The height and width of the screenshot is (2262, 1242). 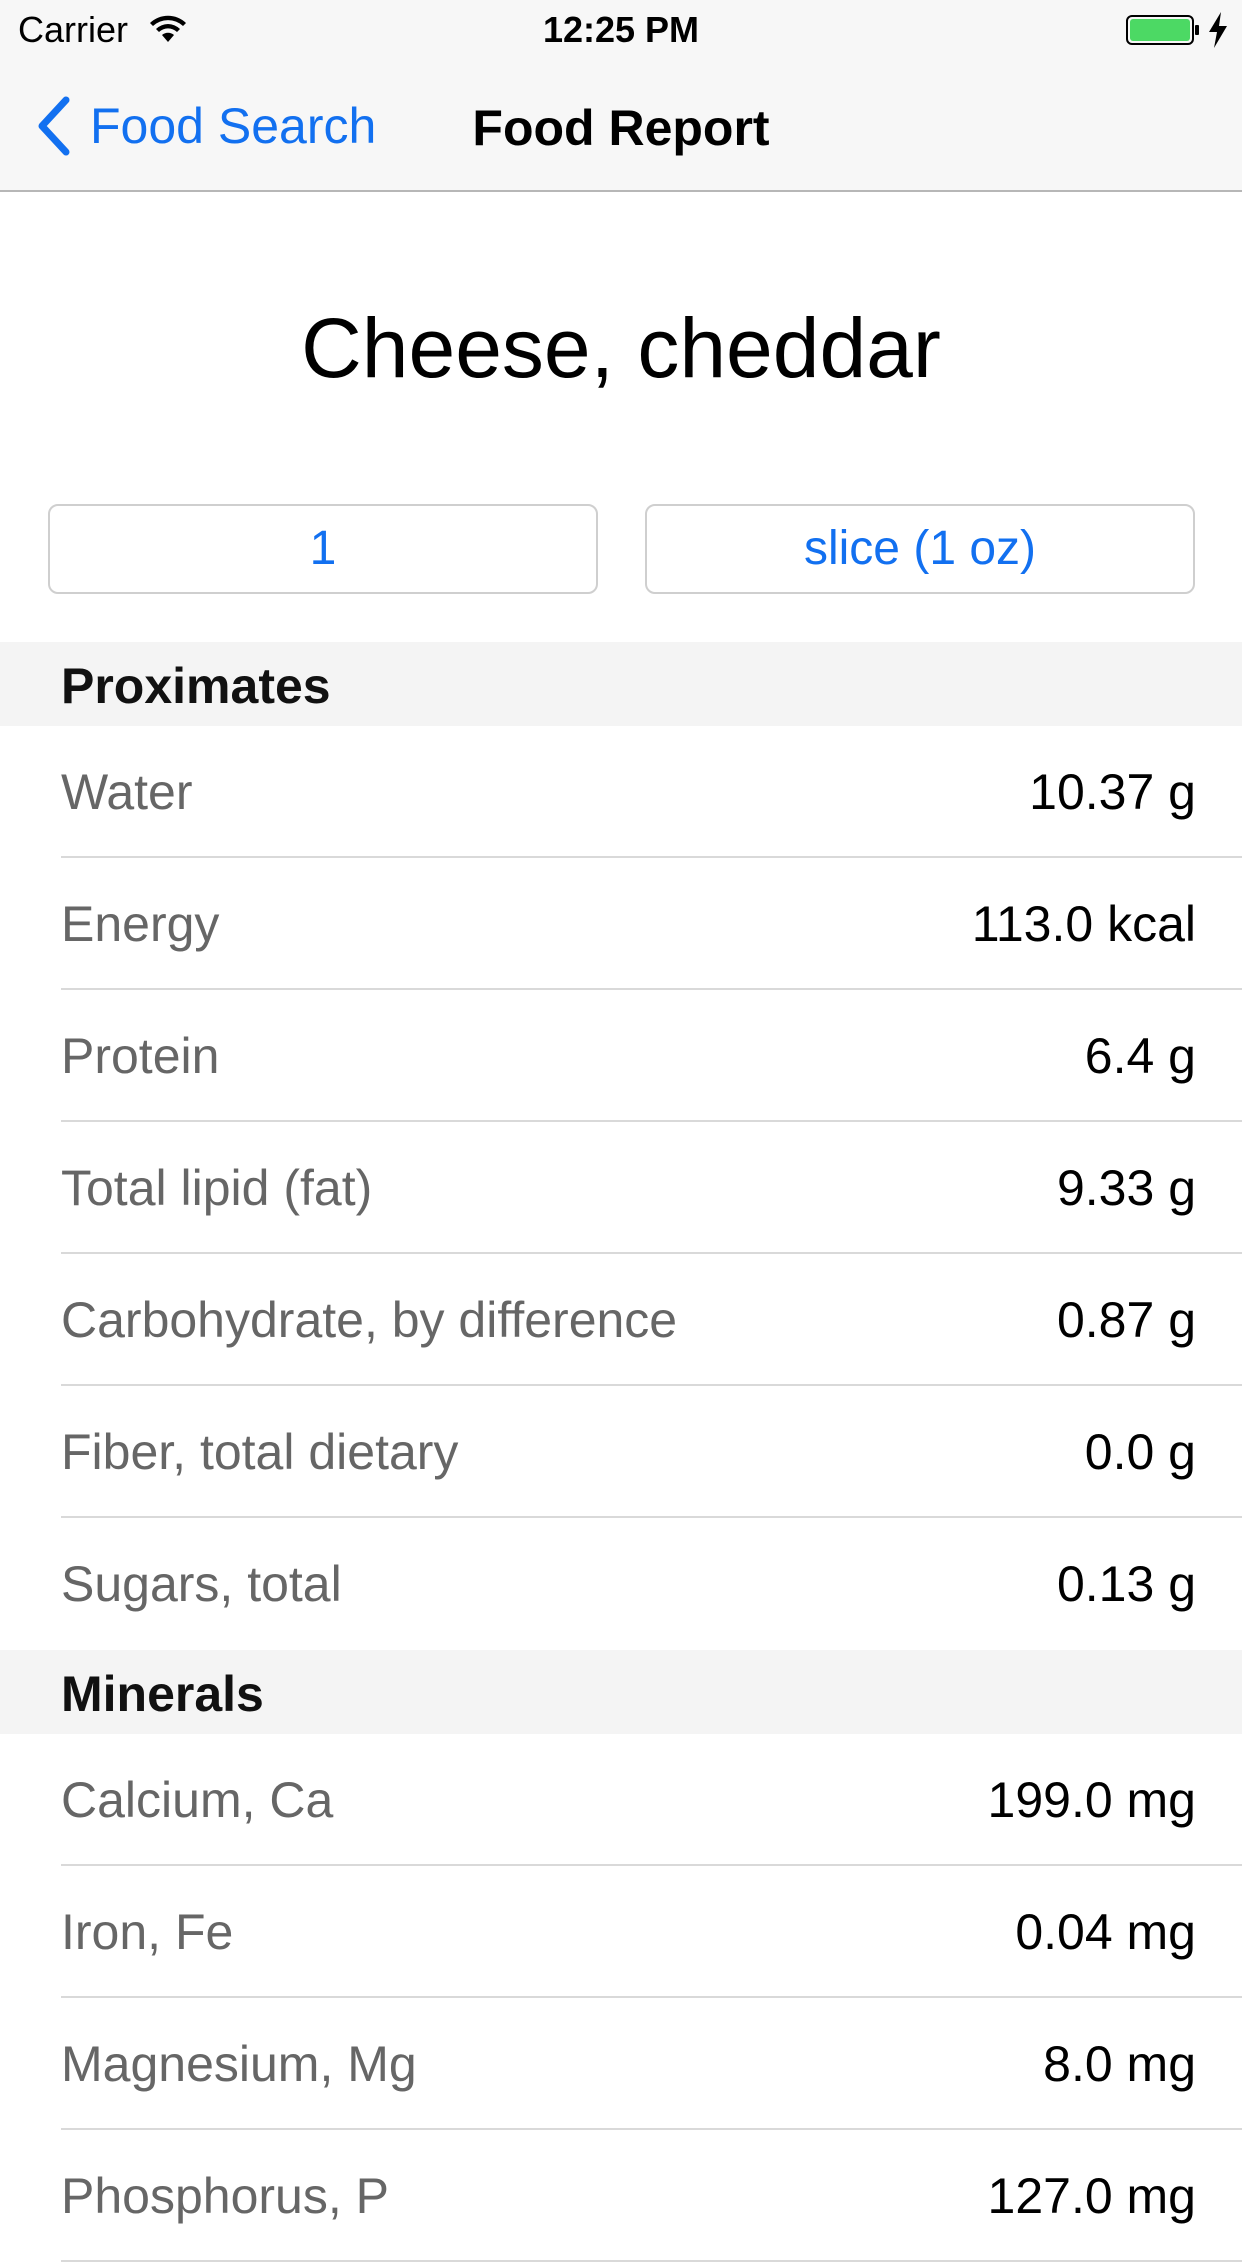 I want to click on nutrient-name: Total lipid (fat), so click(x=217, y=1188).